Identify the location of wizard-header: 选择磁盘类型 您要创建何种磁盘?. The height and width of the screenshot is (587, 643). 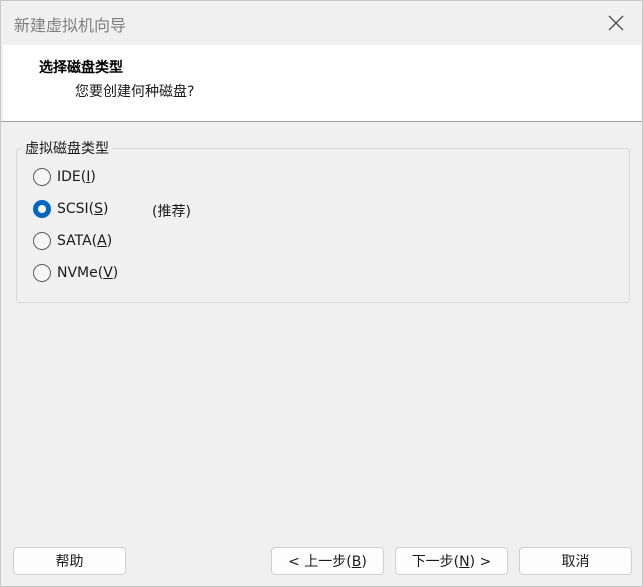
(322, 83).